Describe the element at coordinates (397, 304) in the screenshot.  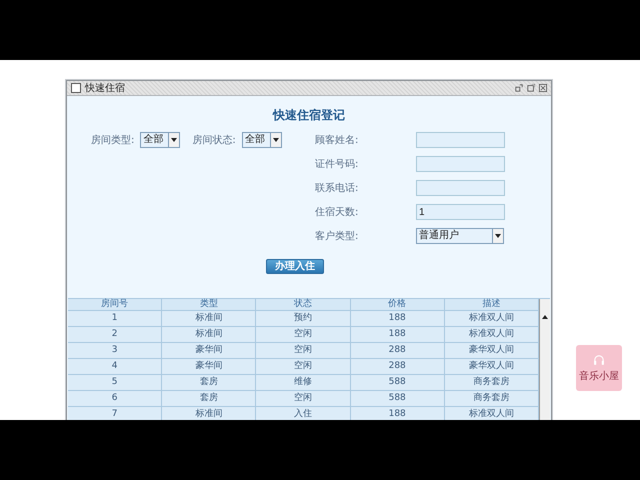
I see `column-header: 价格` at that location.